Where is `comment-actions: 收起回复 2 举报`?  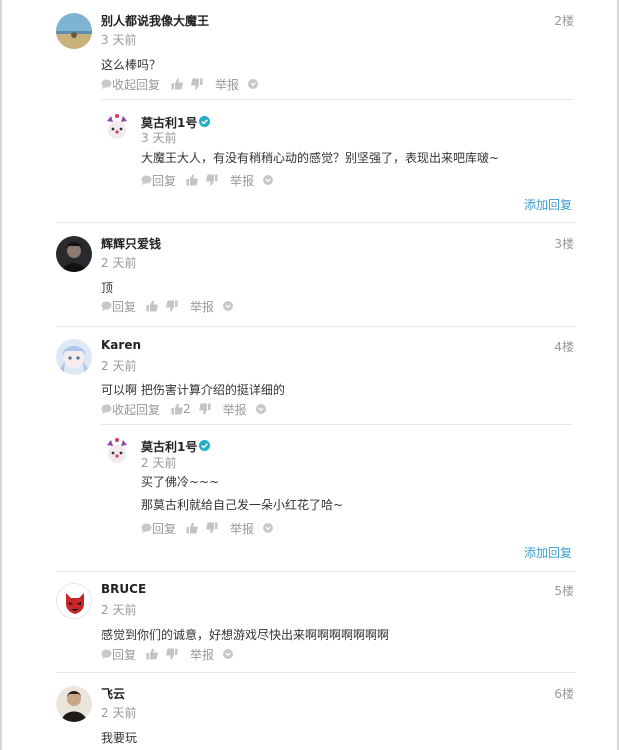
comment-actions: 收起回复 2 举报 is located at coordinates (183, 409).